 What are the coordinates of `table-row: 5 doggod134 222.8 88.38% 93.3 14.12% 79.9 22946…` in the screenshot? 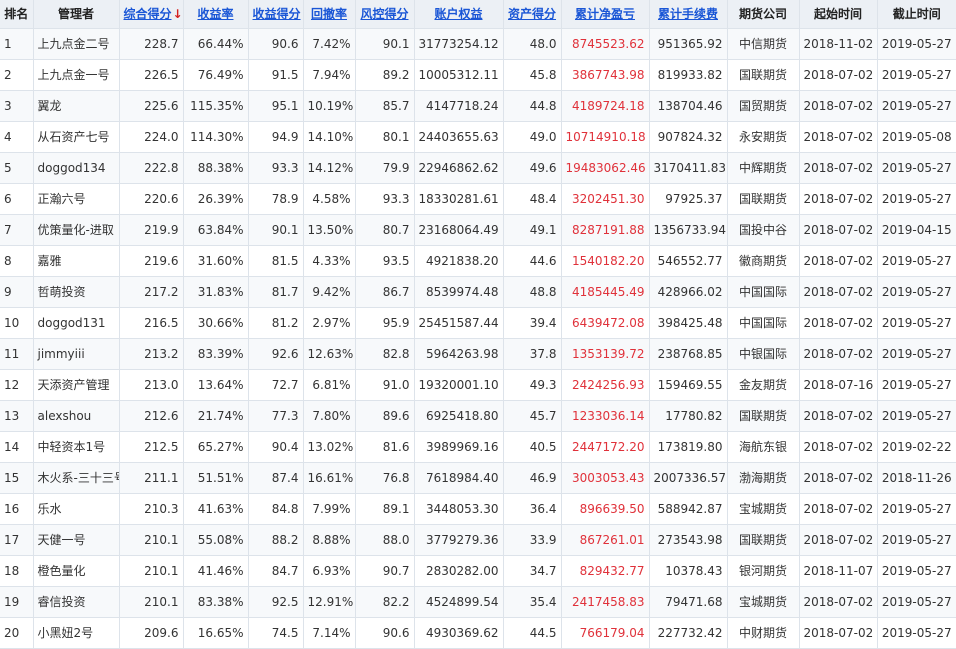 It's located at (478, 168).